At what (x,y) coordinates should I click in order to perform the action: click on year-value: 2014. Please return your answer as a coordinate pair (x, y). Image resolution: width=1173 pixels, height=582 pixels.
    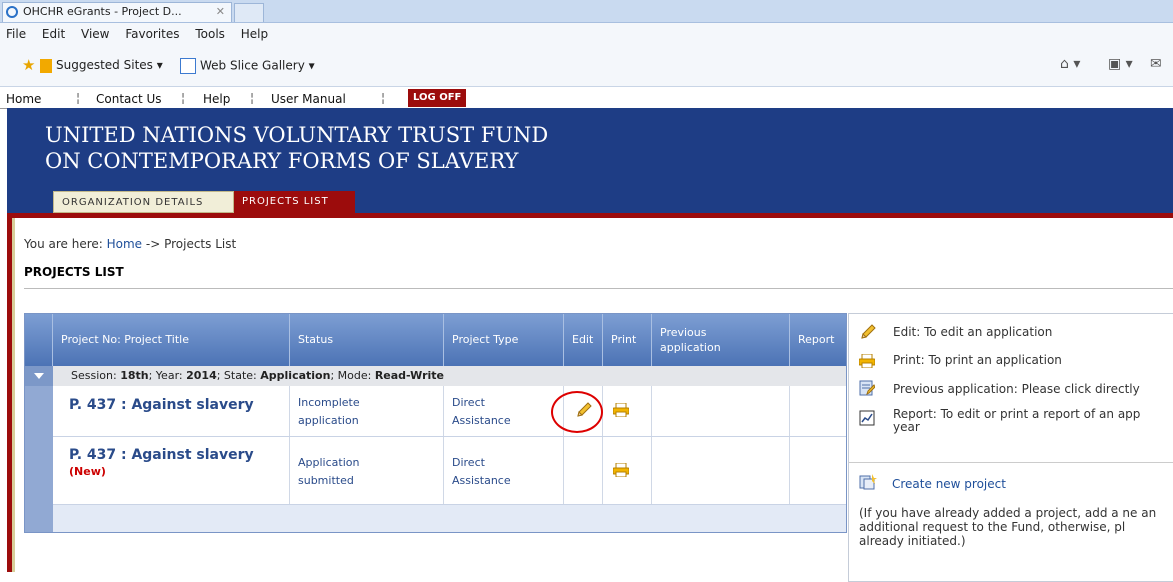
    Looking at the image, I should click on (201, 375).